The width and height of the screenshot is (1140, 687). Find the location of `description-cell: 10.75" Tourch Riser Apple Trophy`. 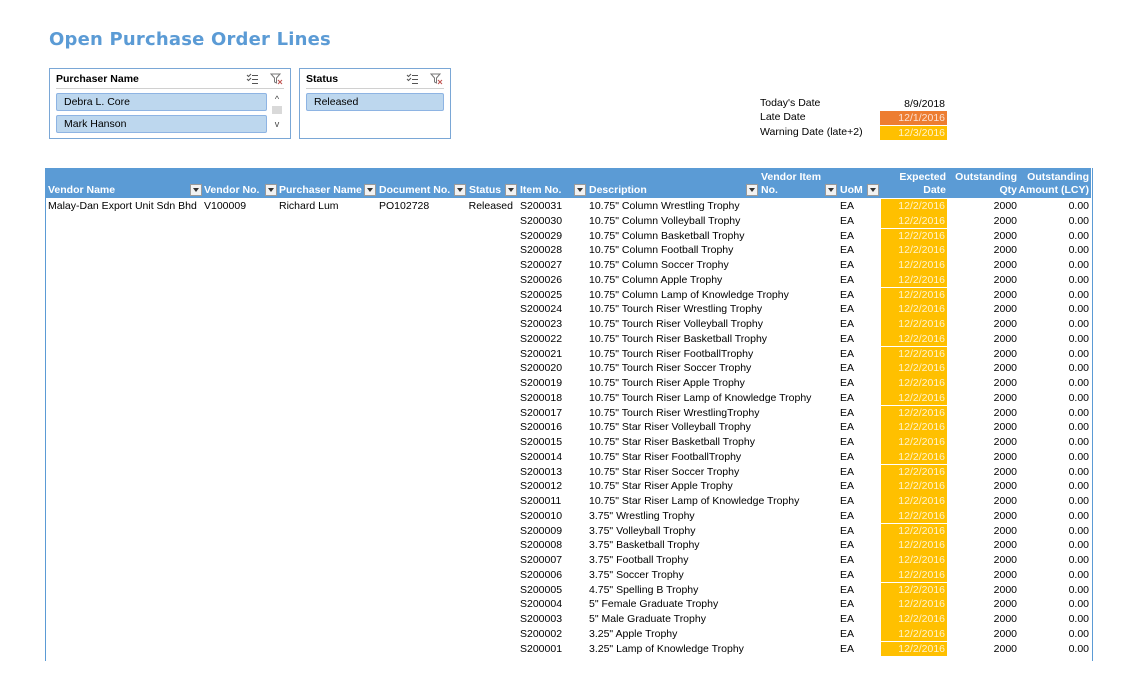

description-cell: 10.75" Tourch Riser Apple Trophy is located at coordinates (667, 383).